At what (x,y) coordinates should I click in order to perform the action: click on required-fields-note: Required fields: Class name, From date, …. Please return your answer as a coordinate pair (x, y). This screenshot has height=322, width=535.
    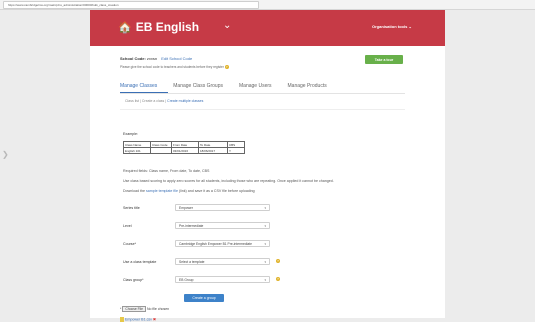
    Looking at the image, I should click on (166, 171).